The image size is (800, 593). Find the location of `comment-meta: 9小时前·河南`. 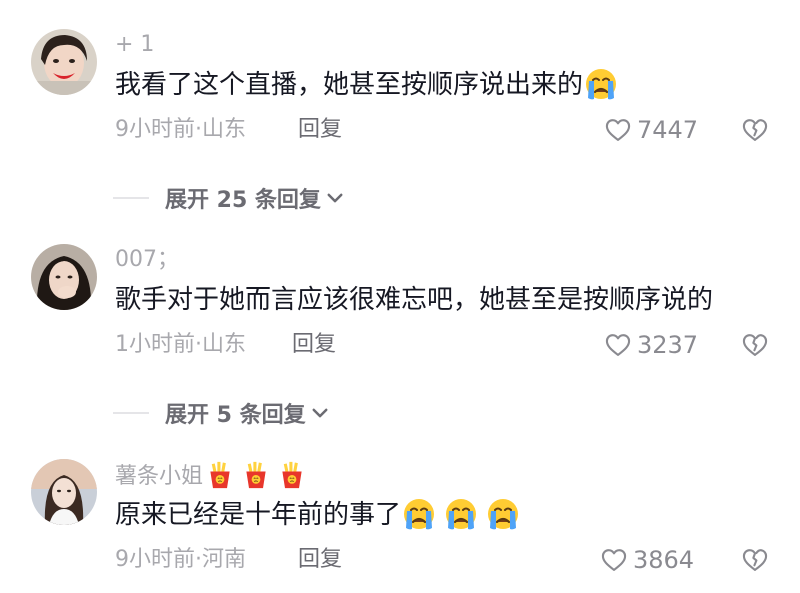

comment-meta: 9小时前·河南 is located at coordinates (181, 559).